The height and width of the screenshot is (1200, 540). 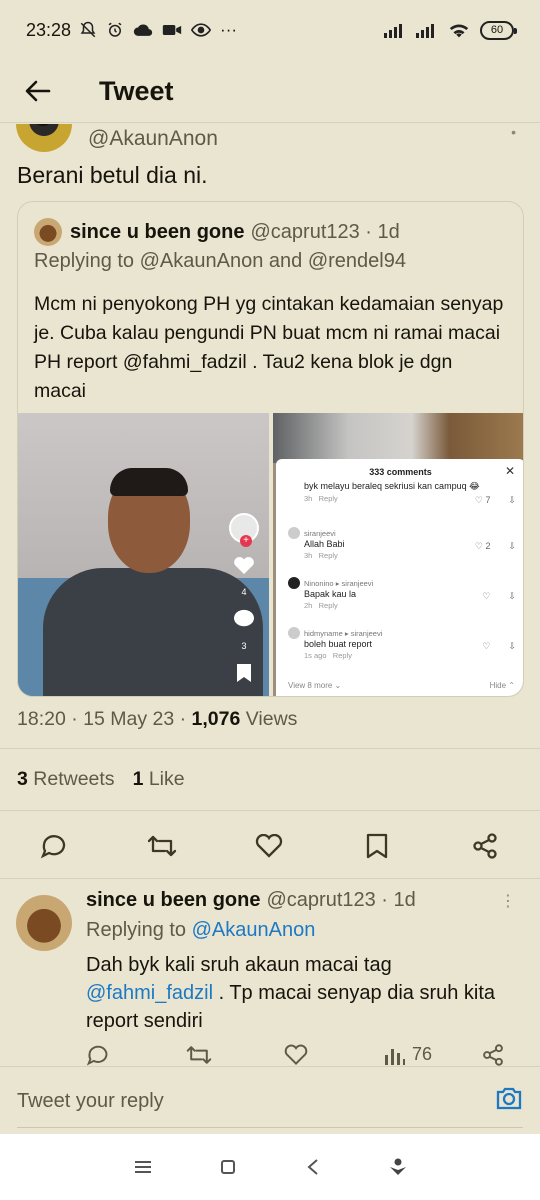 I want to click on retweets-stat: 3 Retweets, so click(x=66, y=779).